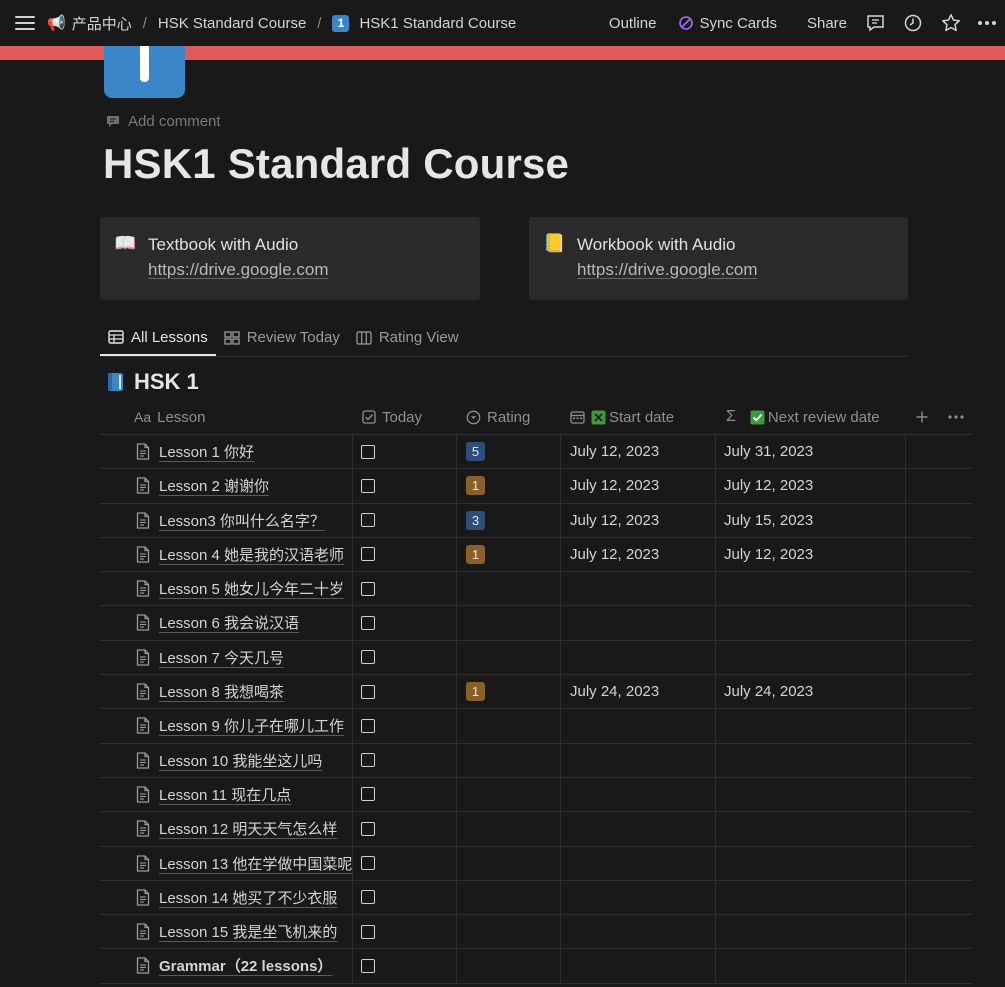 Image resolution: width=1005 pixels, height=987 pixels. What do you see at coordinates (255, 863) in the screenshot?
I see `lesson-name: Lesson 13 他在学做中国菜呢` at bounding box center [255, 863].